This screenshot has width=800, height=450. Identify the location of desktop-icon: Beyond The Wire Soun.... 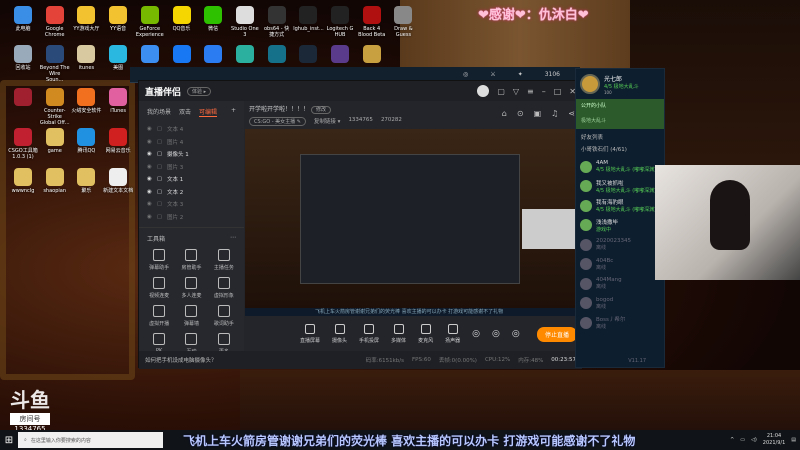
(55, 64).